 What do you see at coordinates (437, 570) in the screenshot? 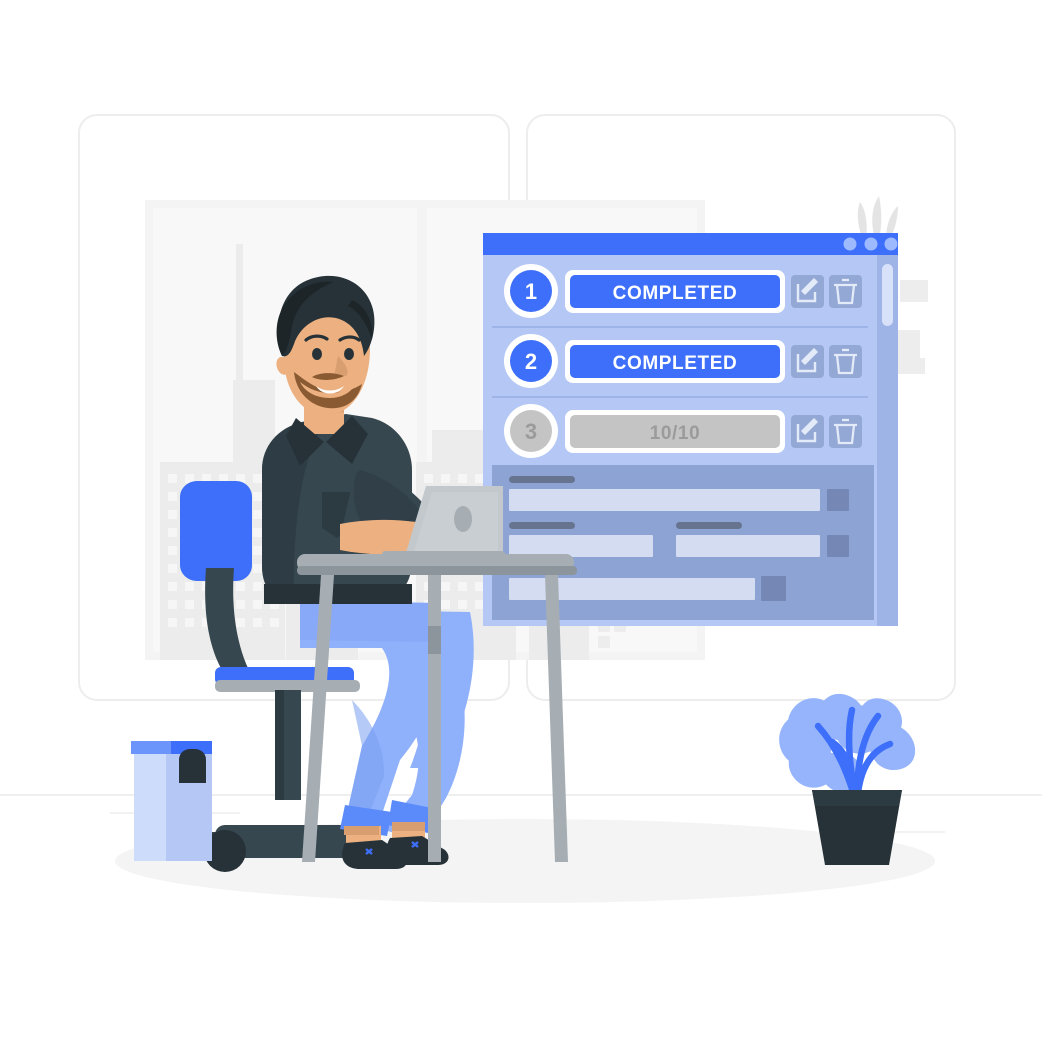
I see `desk-top-edge` at bounding box center [437, 570].